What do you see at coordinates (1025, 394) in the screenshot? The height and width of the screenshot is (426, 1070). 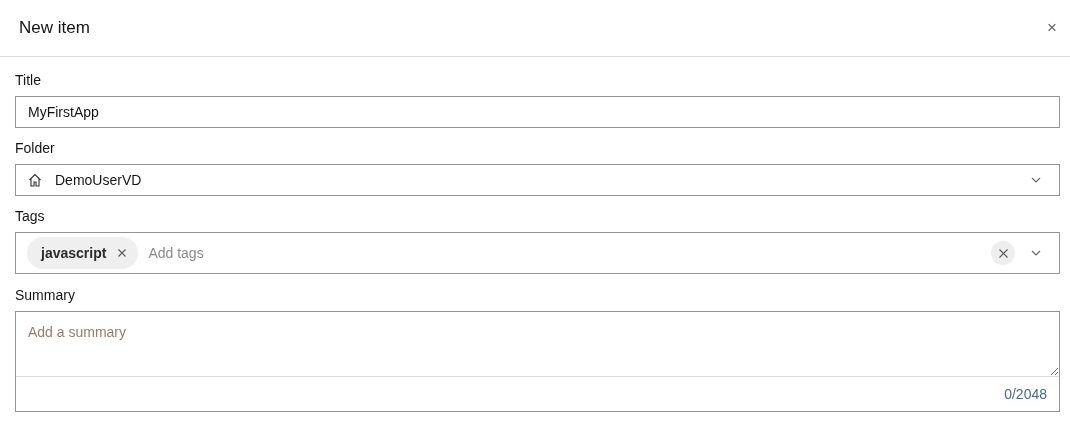 I see `character-counter: 0/2048` at bounding box center [1025, 394].